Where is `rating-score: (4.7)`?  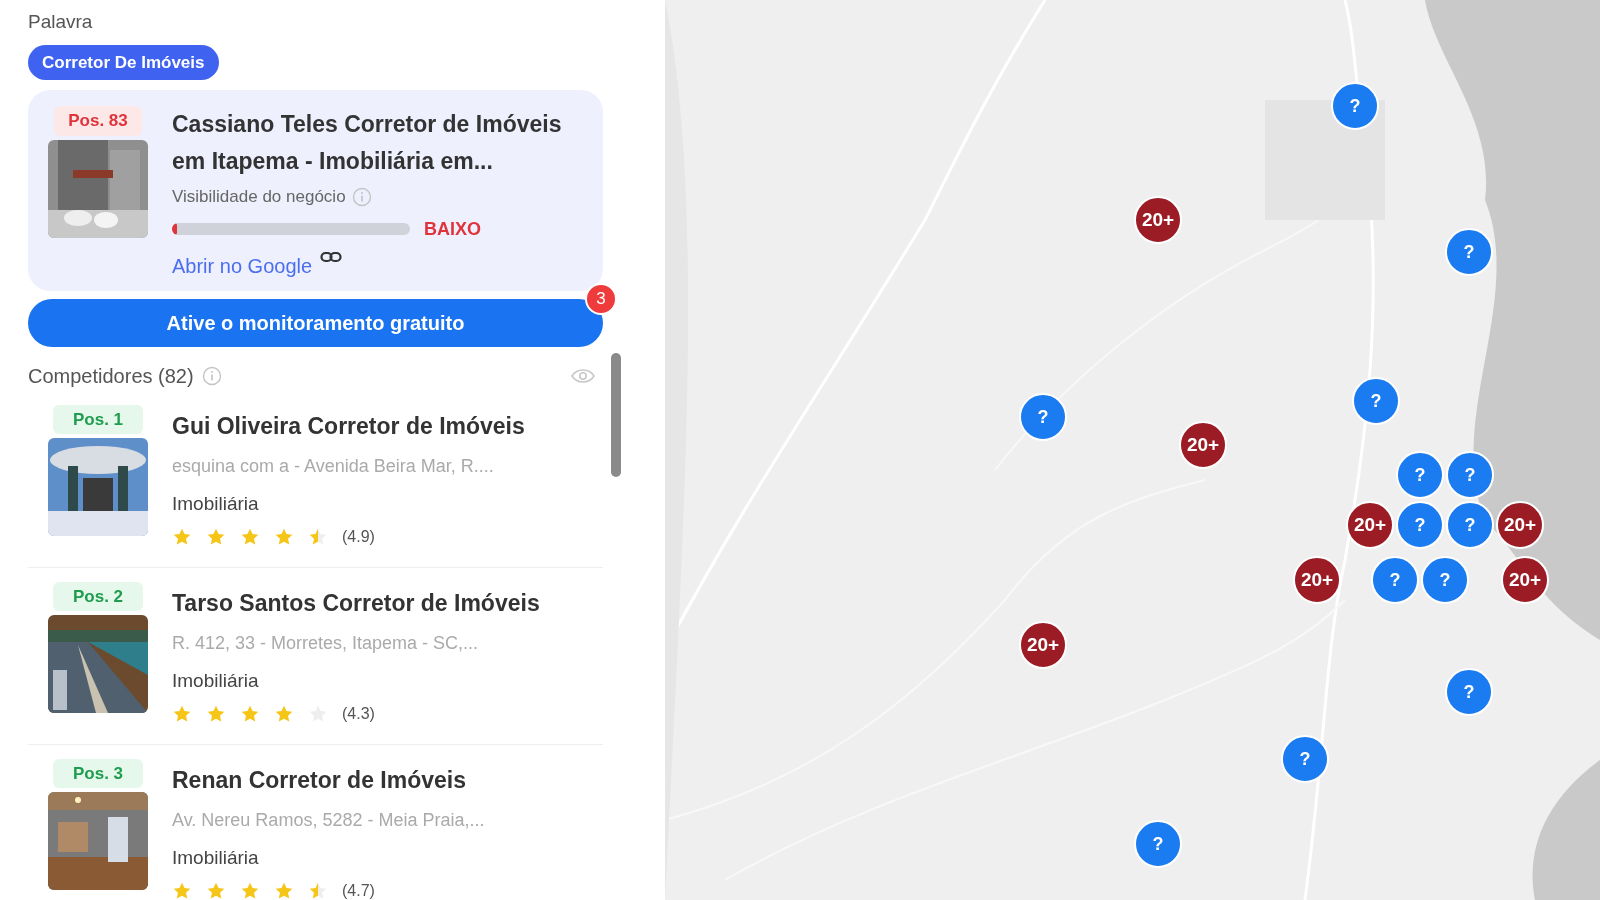
rating-score: (4.7) is located at coordinates (358, 890).